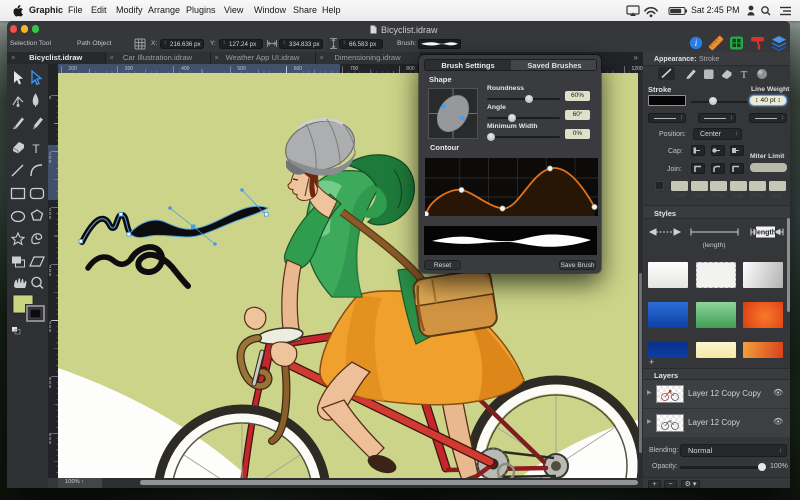 The width and height of the screenshot is (800, 500). What do you see at coordinates (354, 69) in the screenshot?
I see `svg-text: 700` at bounding box center [354, 69].